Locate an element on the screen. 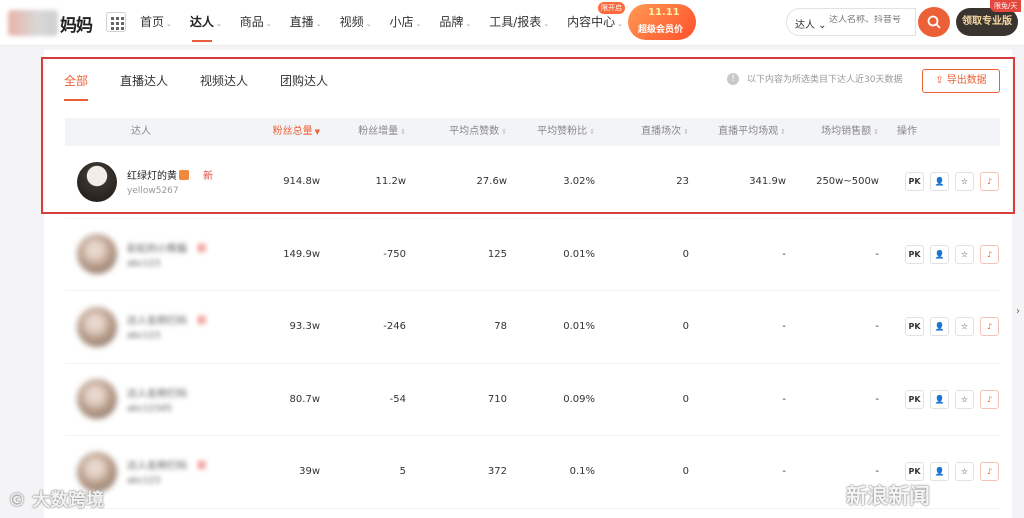  search-box: 达人 ⌄ is located at coordinates (851, 22).